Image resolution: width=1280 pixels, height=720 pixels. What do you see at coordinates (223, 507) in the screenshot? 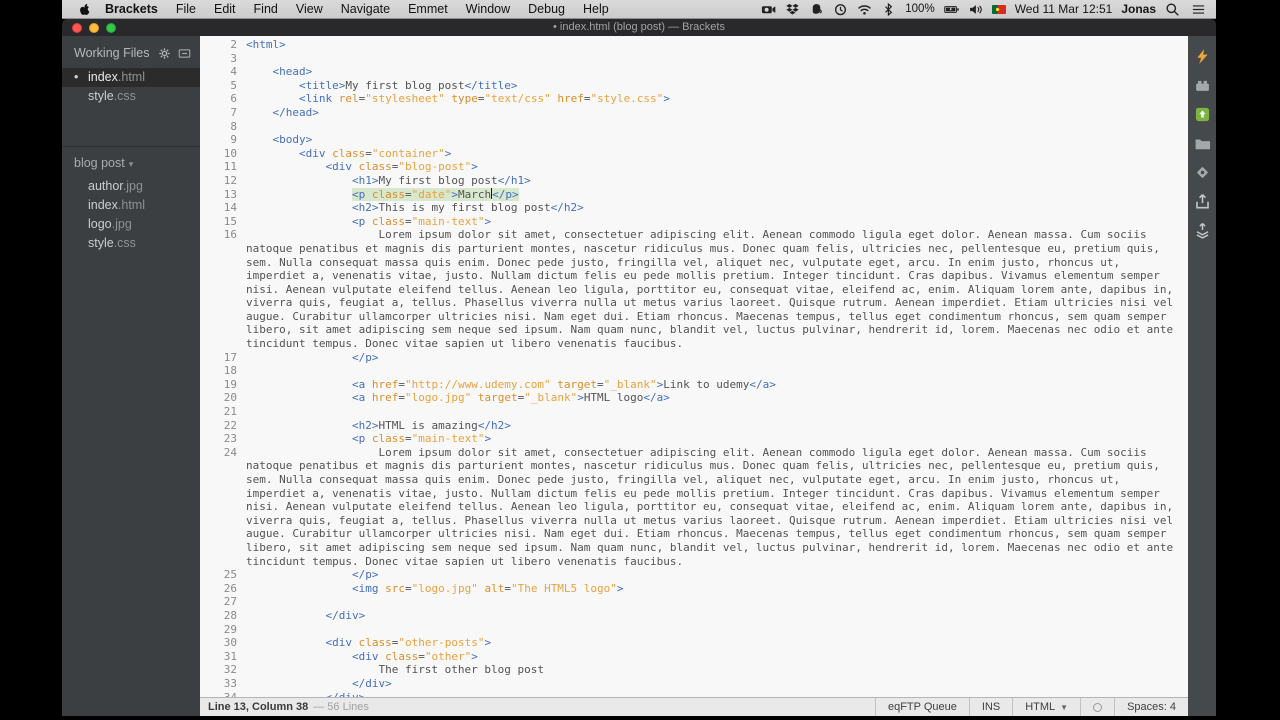
I see `line-number: 24` at bounding box center [223, 507].